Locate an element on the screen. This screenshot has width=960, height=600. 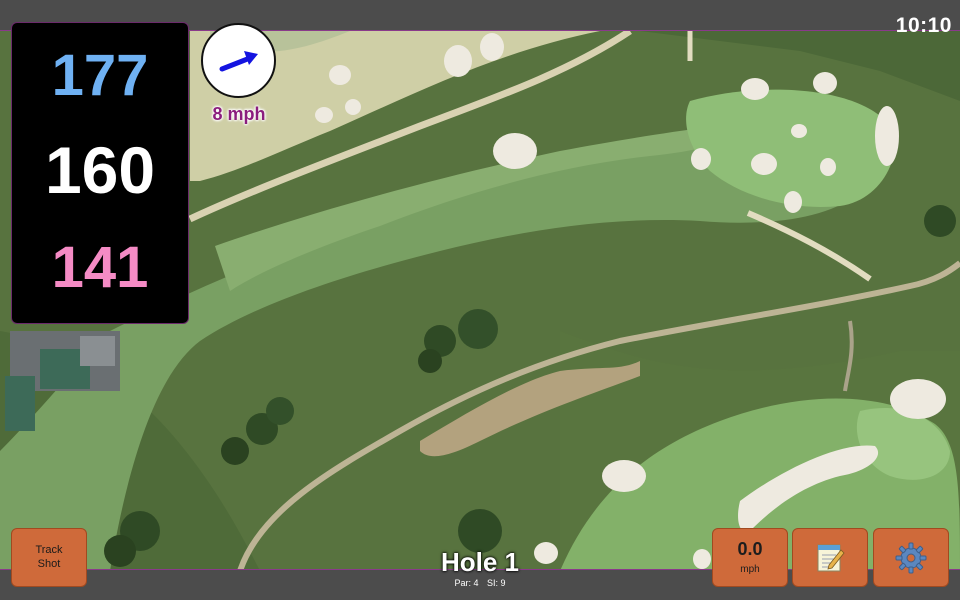
speed-button: 0.0 mph is located at coordinates (750, 557).